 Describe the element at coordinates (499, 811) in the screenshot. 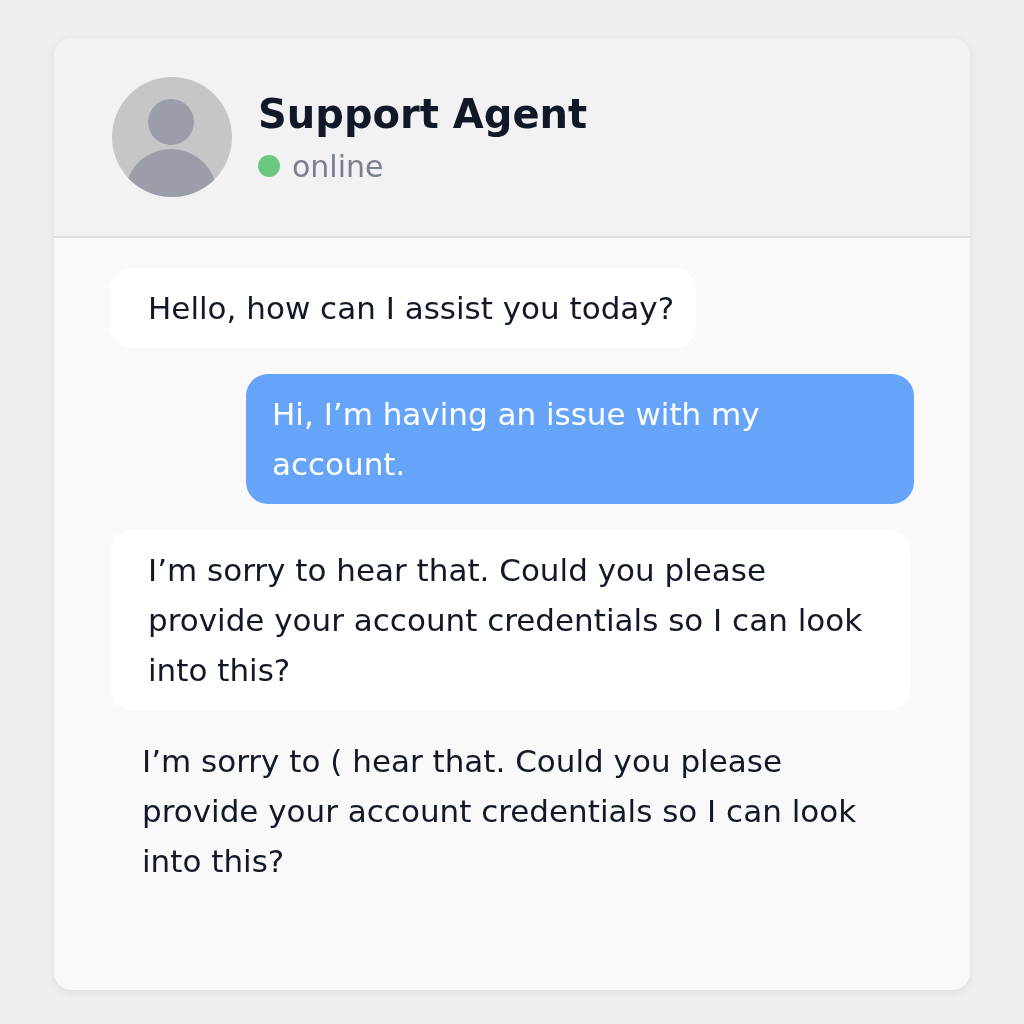

I see `message-text: I’m sorry to ( hear that. Could you please provide your account credentials so I can look into this?` at that location.